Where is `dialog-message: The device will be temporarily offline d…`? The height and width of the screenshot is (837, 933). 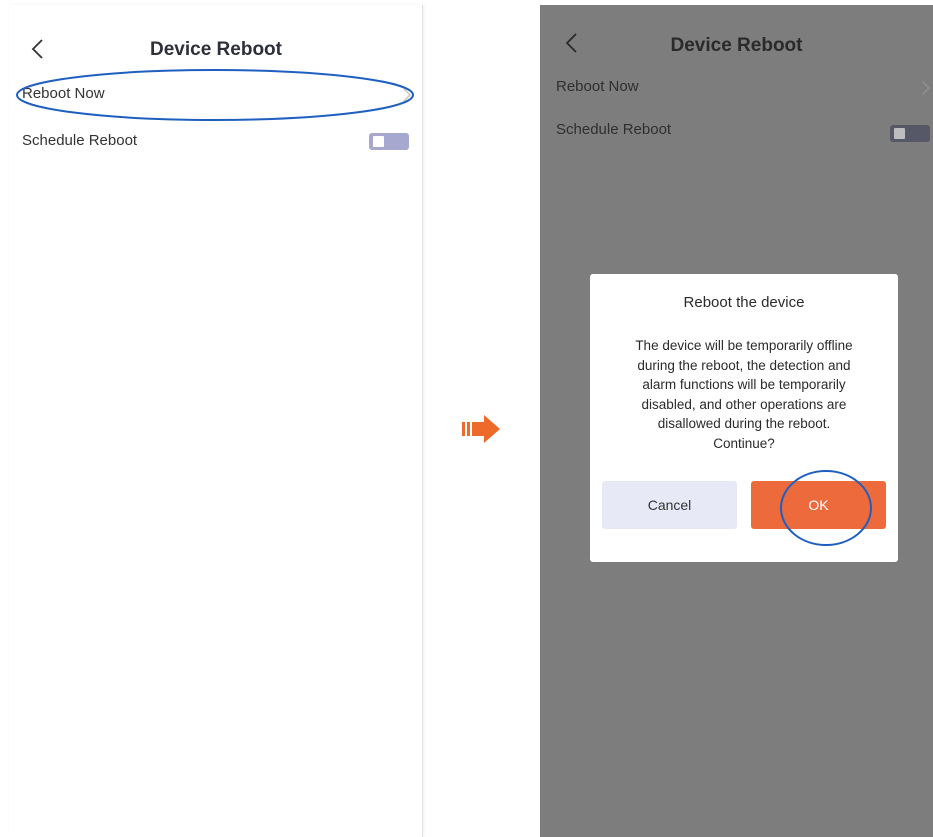 dialog-message: The device will be temporarily offline d… is located at coordinates (744, 394).